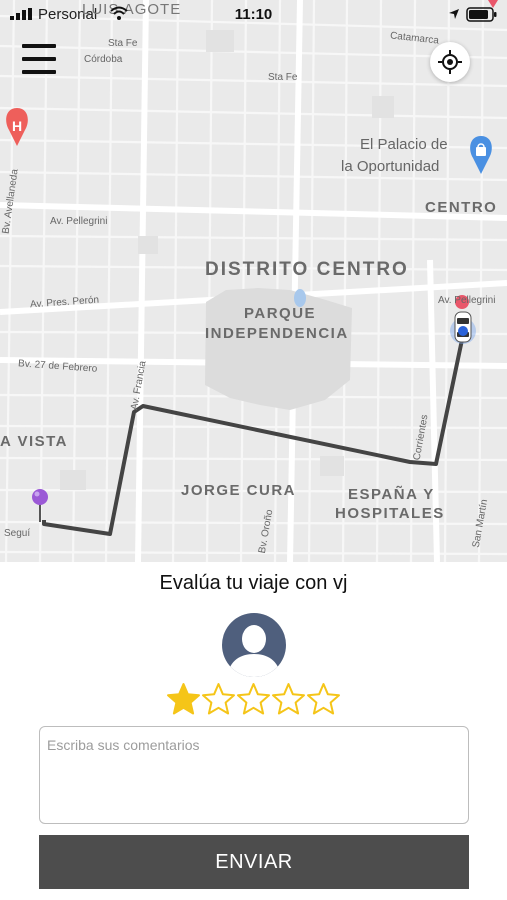 Image resolution: width=507 pixels, height=900 pixels. I want to click on rating-title: Evalúa tu viaje con vj, so click(253, 583).